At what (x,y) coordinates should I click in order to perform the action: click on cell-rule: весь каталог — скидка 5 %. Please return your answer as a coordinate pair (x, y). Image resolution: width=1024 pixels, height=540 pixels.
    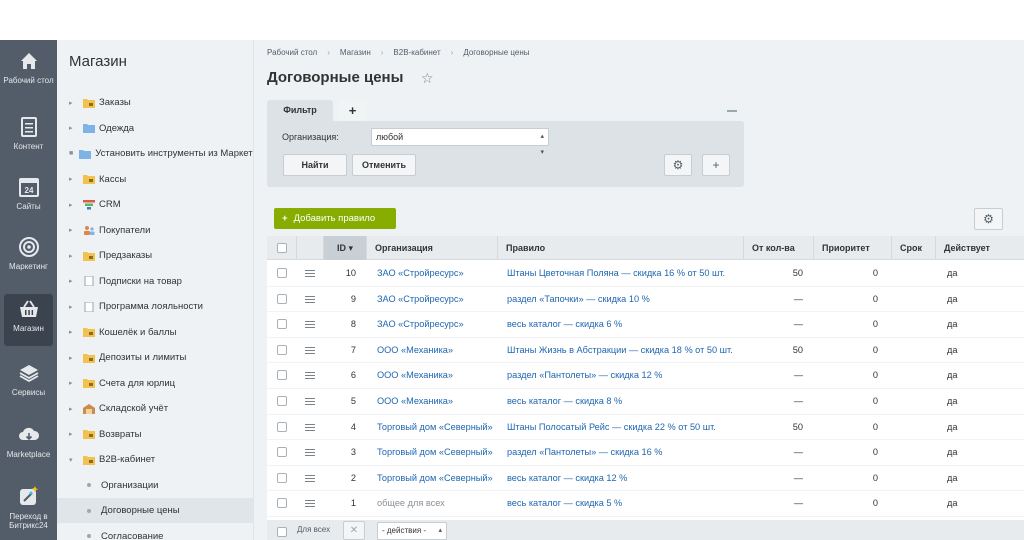
    Looking at the image, I should click on (564, 503).